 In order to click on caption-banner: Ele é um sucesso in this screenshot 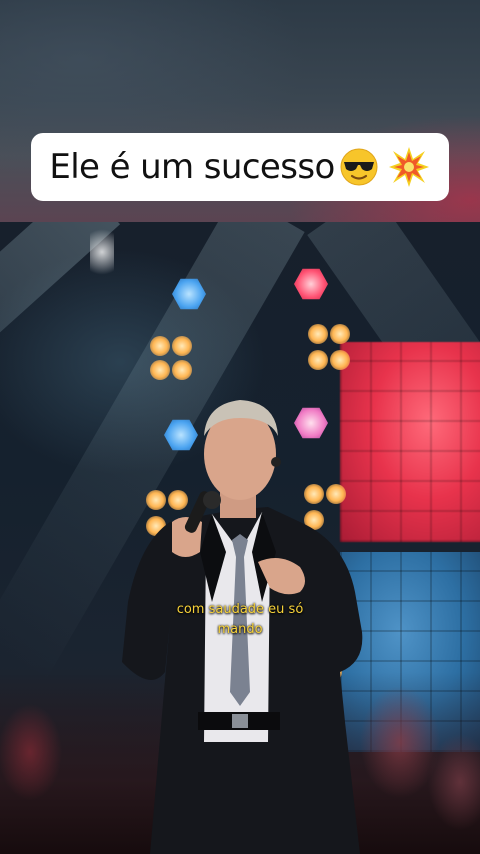, I will do `click(240, 167)`.